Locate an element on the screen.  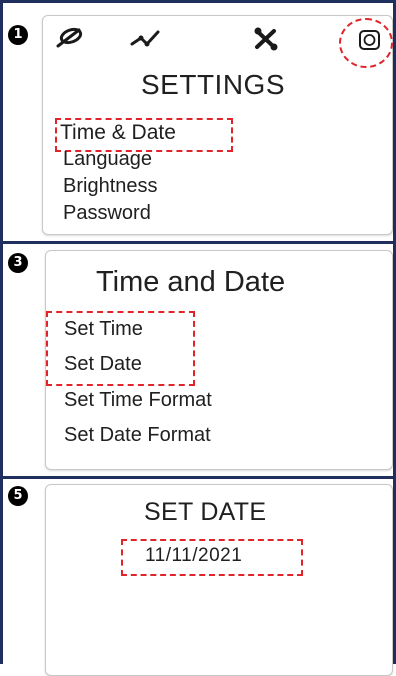
time-date-highlight is located at coordinates (144, 135).